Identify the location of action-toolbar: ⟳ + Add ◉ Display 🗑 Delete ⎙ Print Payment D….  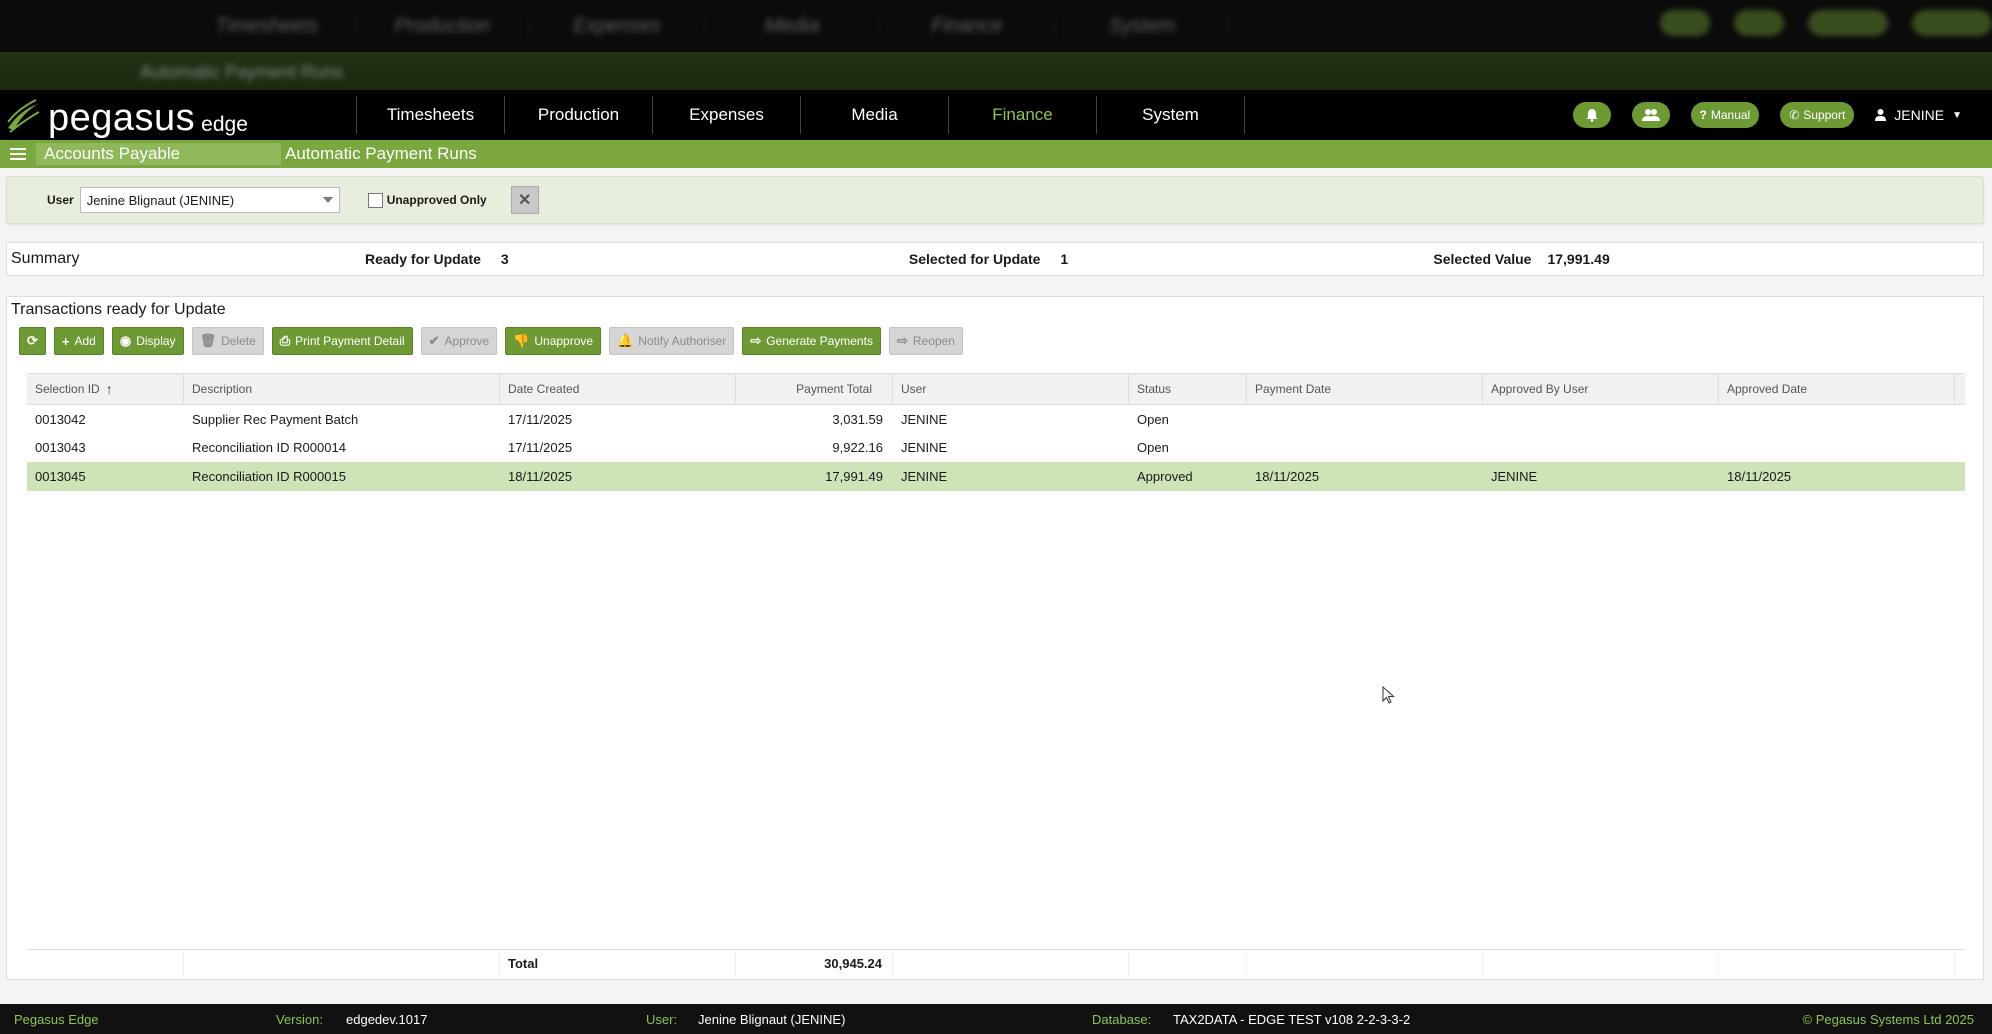
(995, 341).